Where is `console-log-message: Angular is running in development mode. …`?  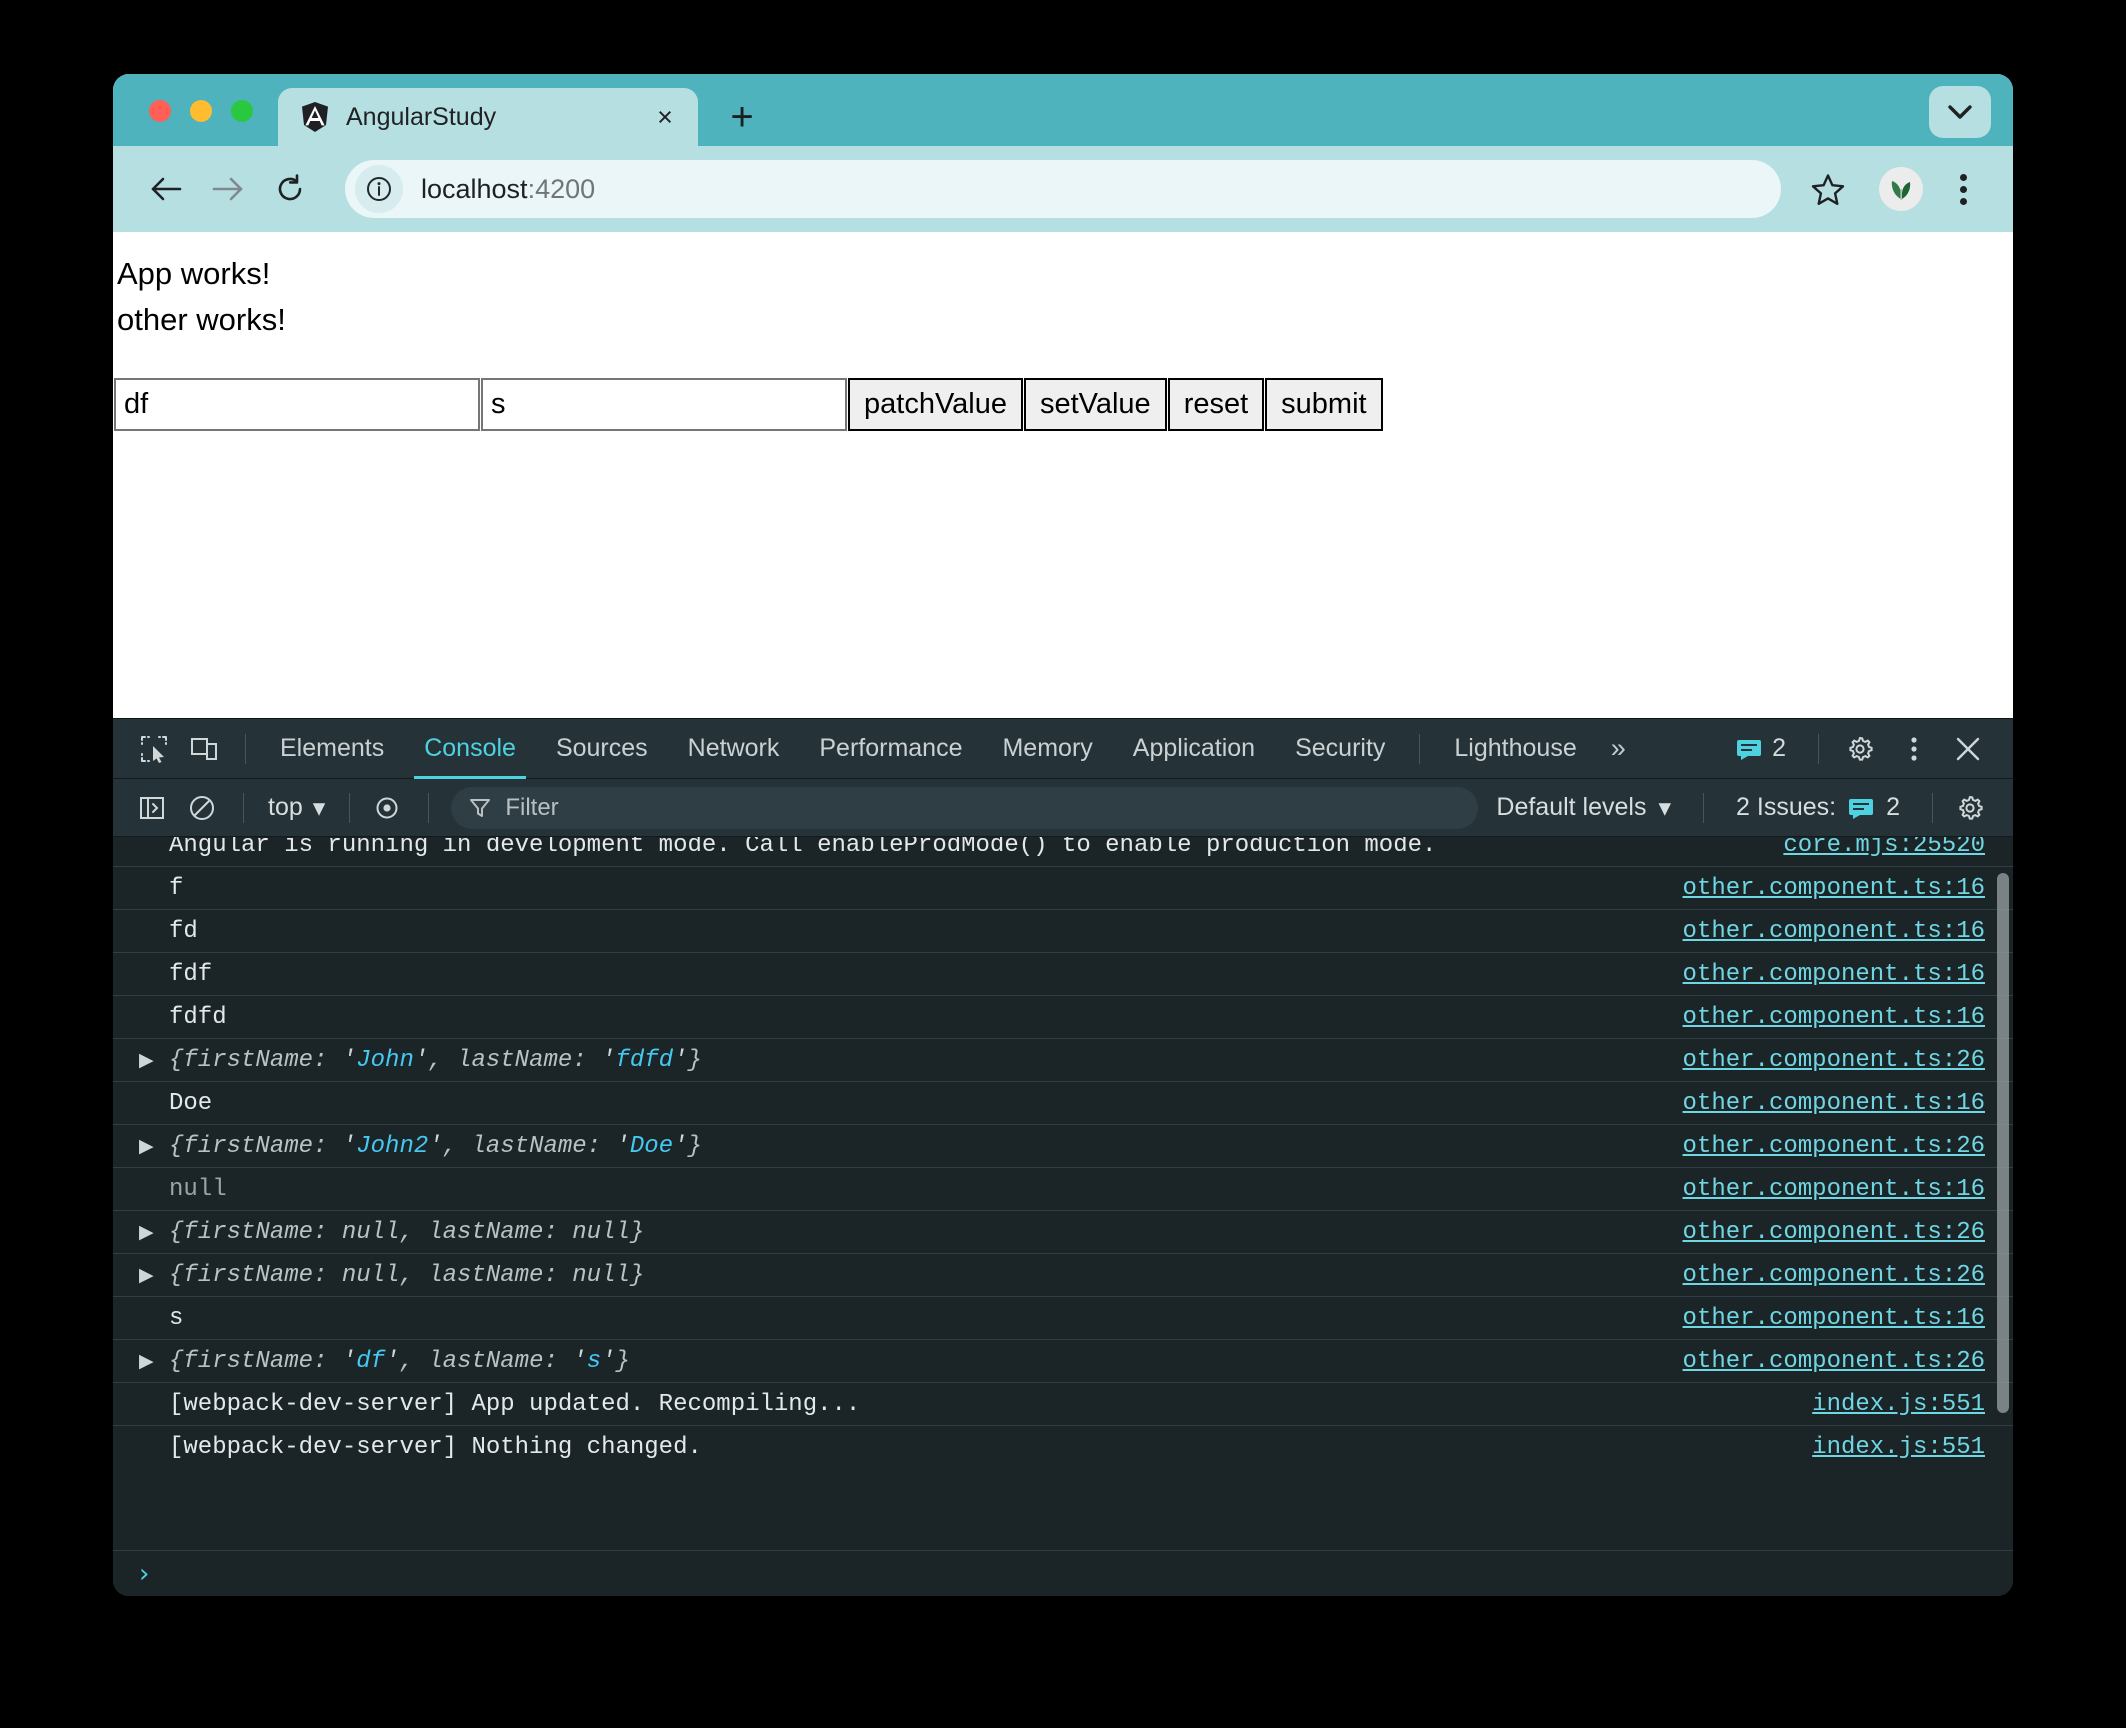 console-log-message: Angular is running in development mode. … is located at coordinates (949, 848).